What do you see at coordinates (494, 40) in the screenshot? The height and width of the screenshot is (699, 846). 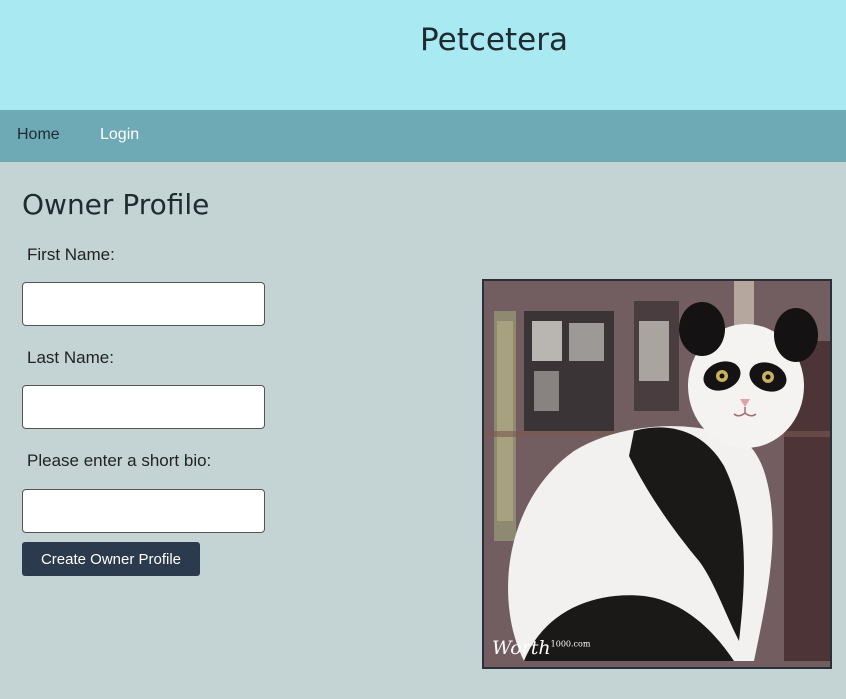 I see `site-title: Petcetera` at bounding box center [494, 40].